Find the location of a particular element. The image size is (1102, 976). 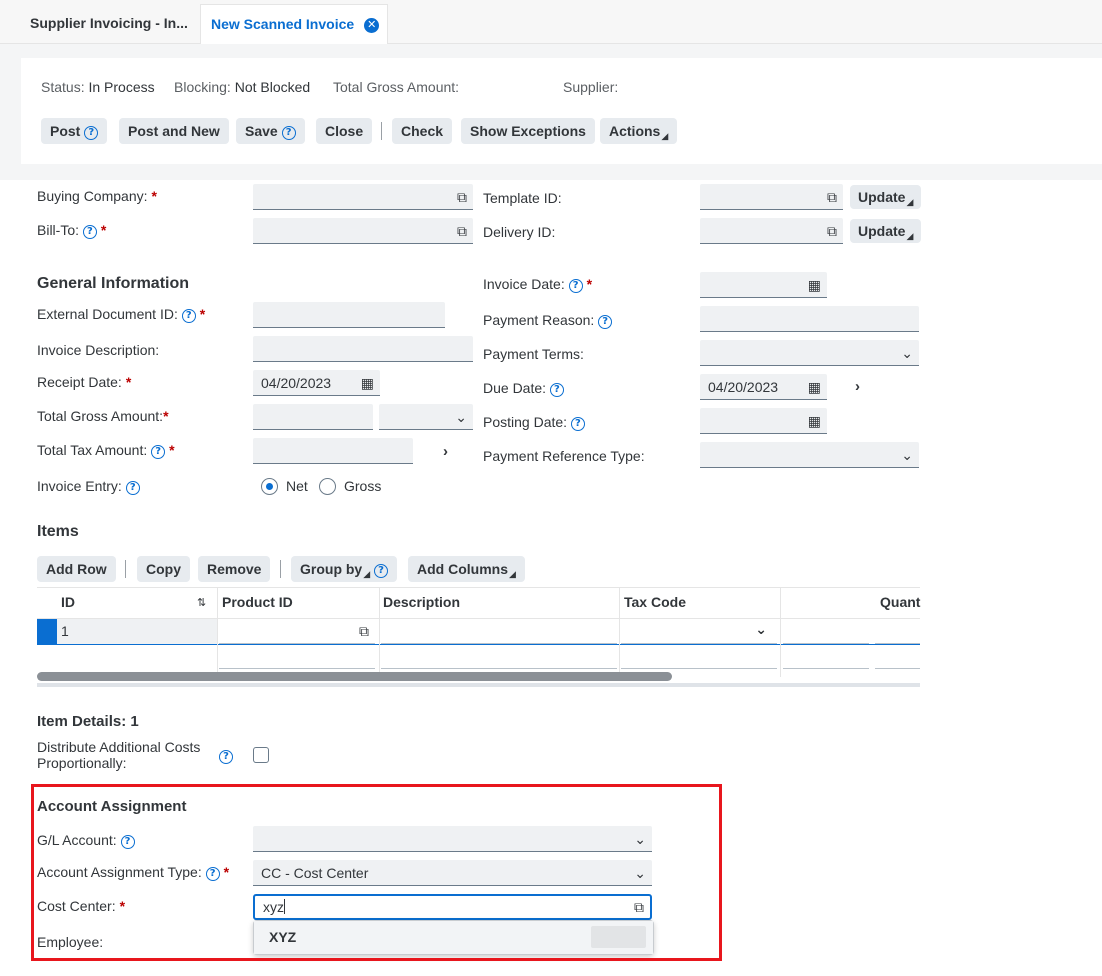

template-id-label: Template ID: is located at coordinates (522, 198).